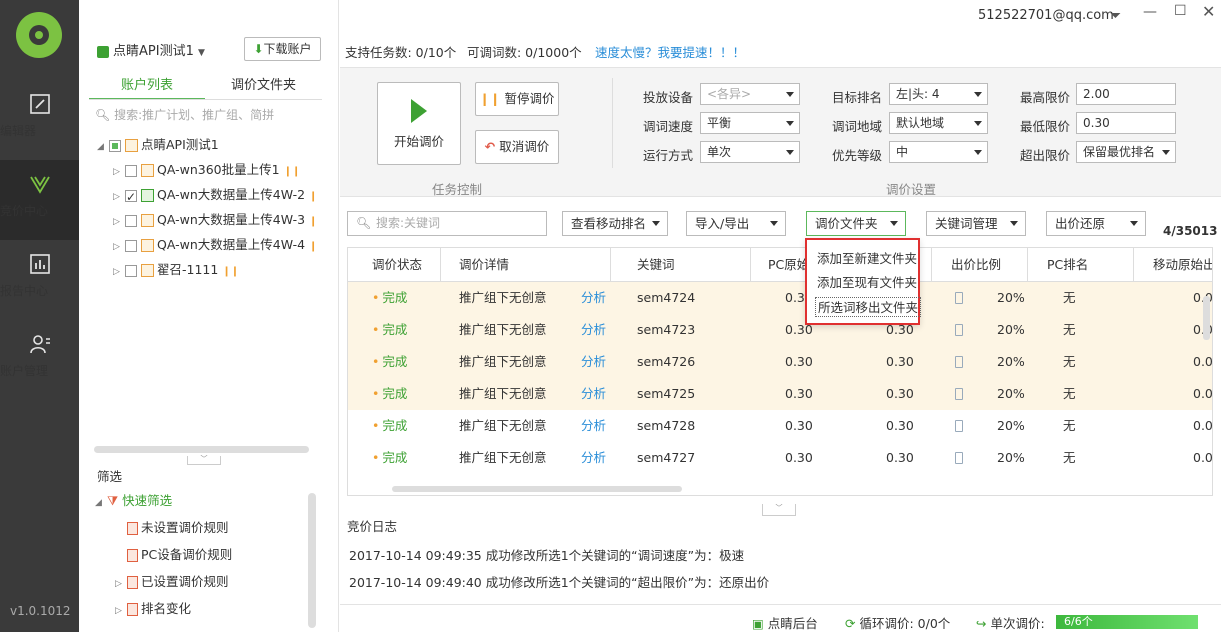  What do you see at coordinates (147, 87) in the screenshot?
I see `tab-account-list: 账户列表` at bounding box center [147, 87].